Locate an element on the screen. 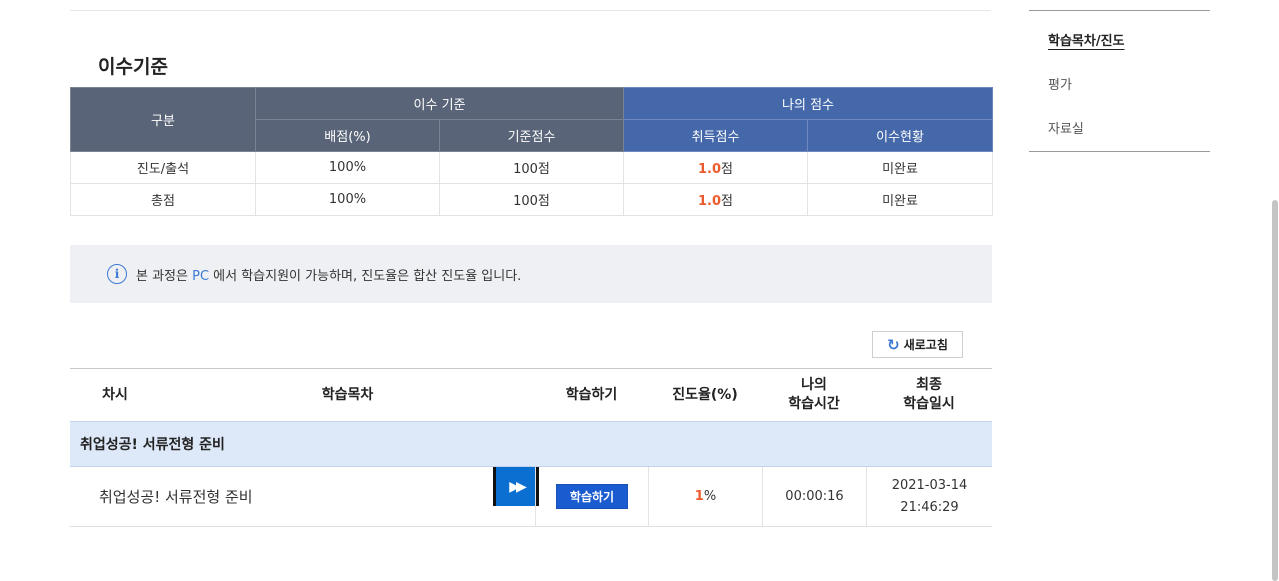 This screenshot has height=581, width=1279. study-cell: 학습하기 is located at coordinates (592, 496).